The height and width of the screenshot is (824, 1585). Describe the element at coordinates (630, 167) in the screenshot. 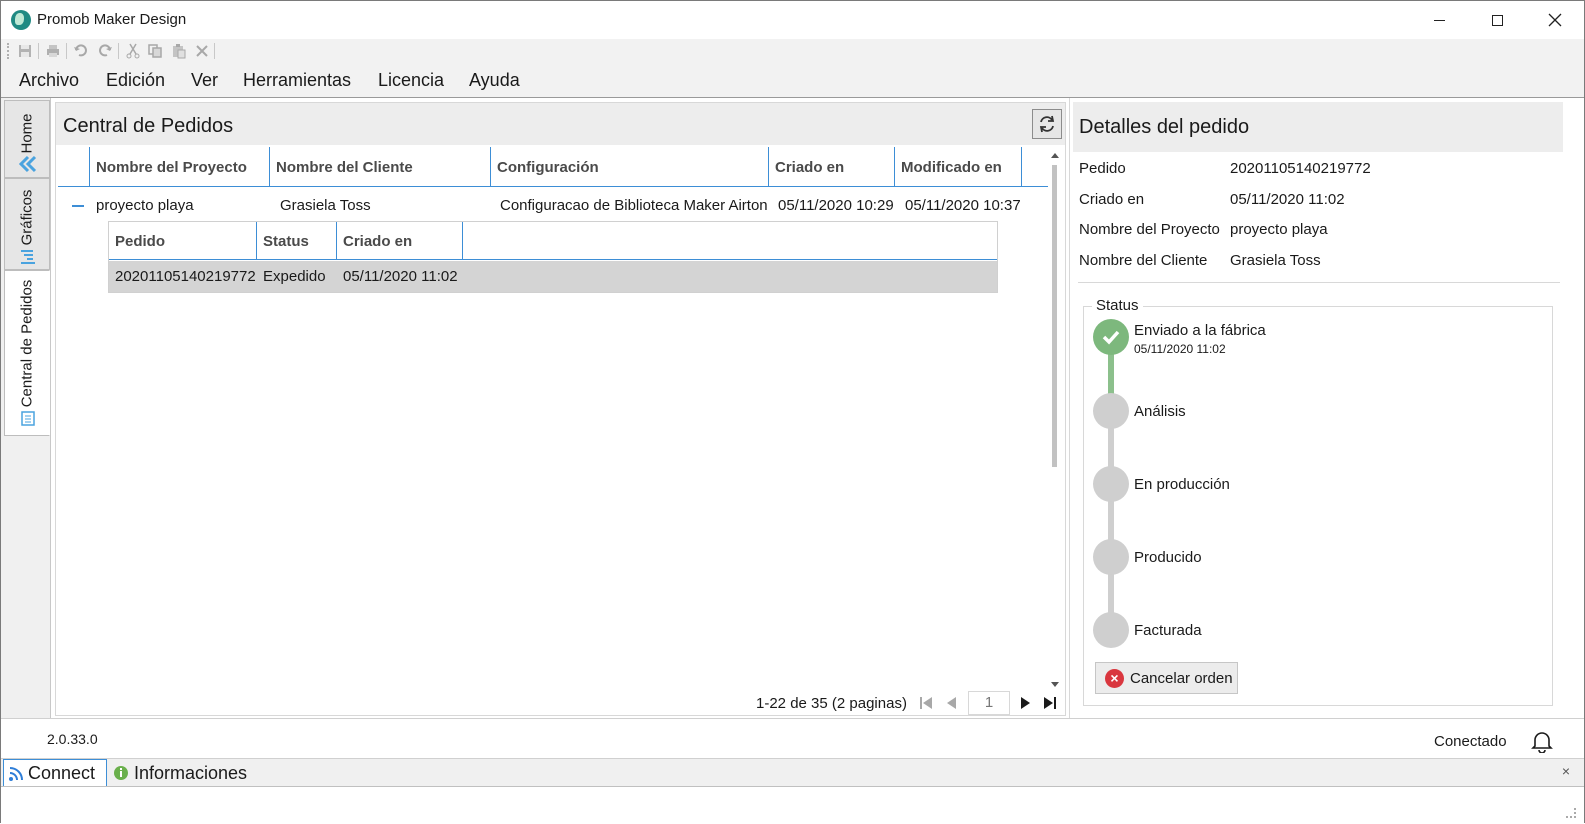

I see `column-header-configuracion: Configuración` at that location.